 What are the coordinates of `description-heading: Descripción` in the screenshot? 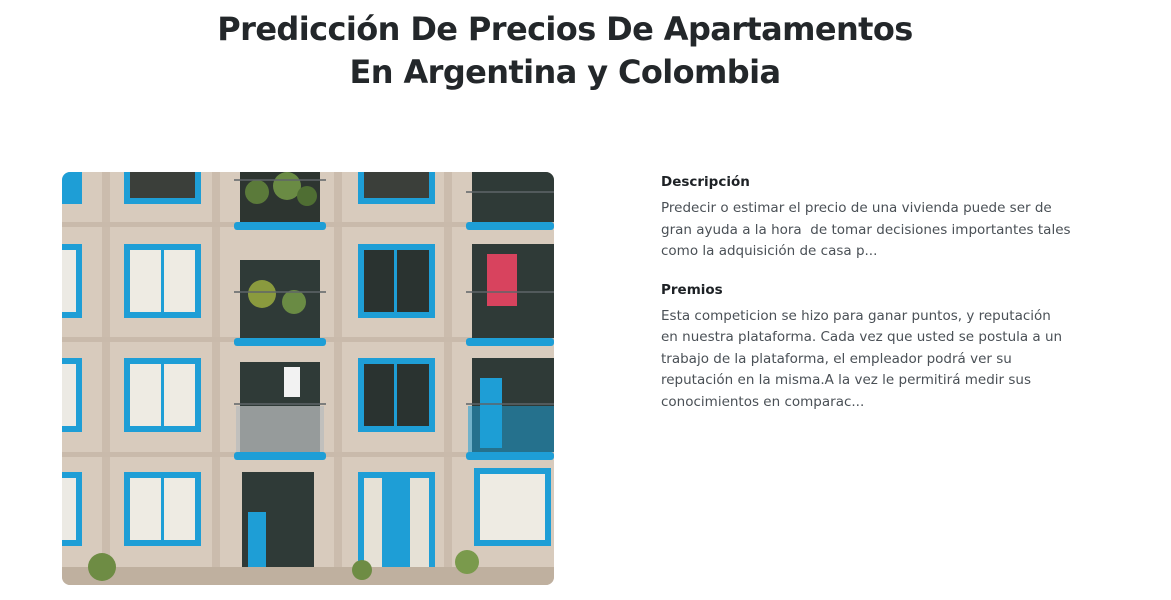 It's located at (705, 182).